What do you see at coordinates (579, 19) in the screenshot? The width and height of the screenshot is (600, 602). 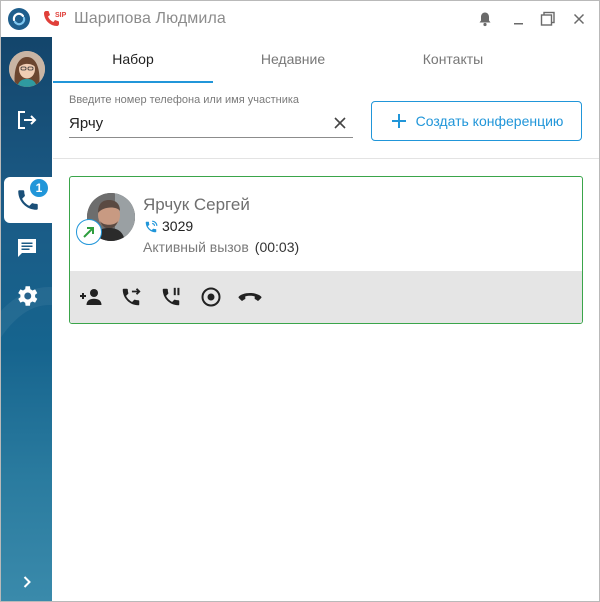 I see `close-button` at bounding box center [579, 19].